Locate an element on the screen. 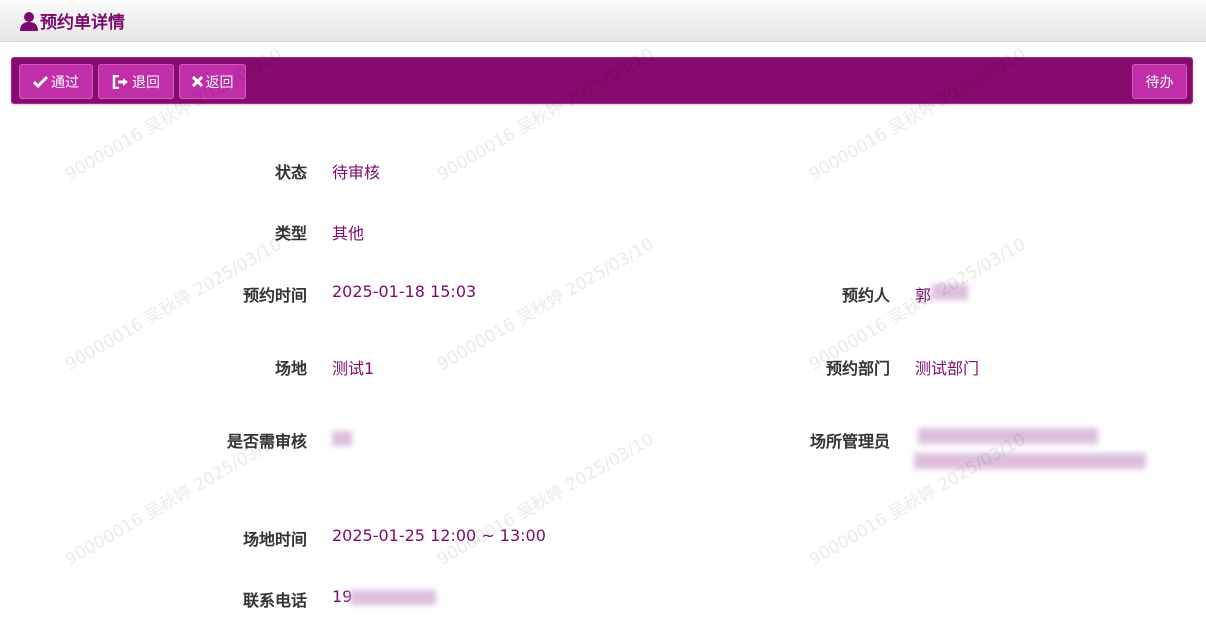 Image resolution: width=1206 pixels, height=620 pixels. redacted-phone-number is located at coordinates (393, 597).